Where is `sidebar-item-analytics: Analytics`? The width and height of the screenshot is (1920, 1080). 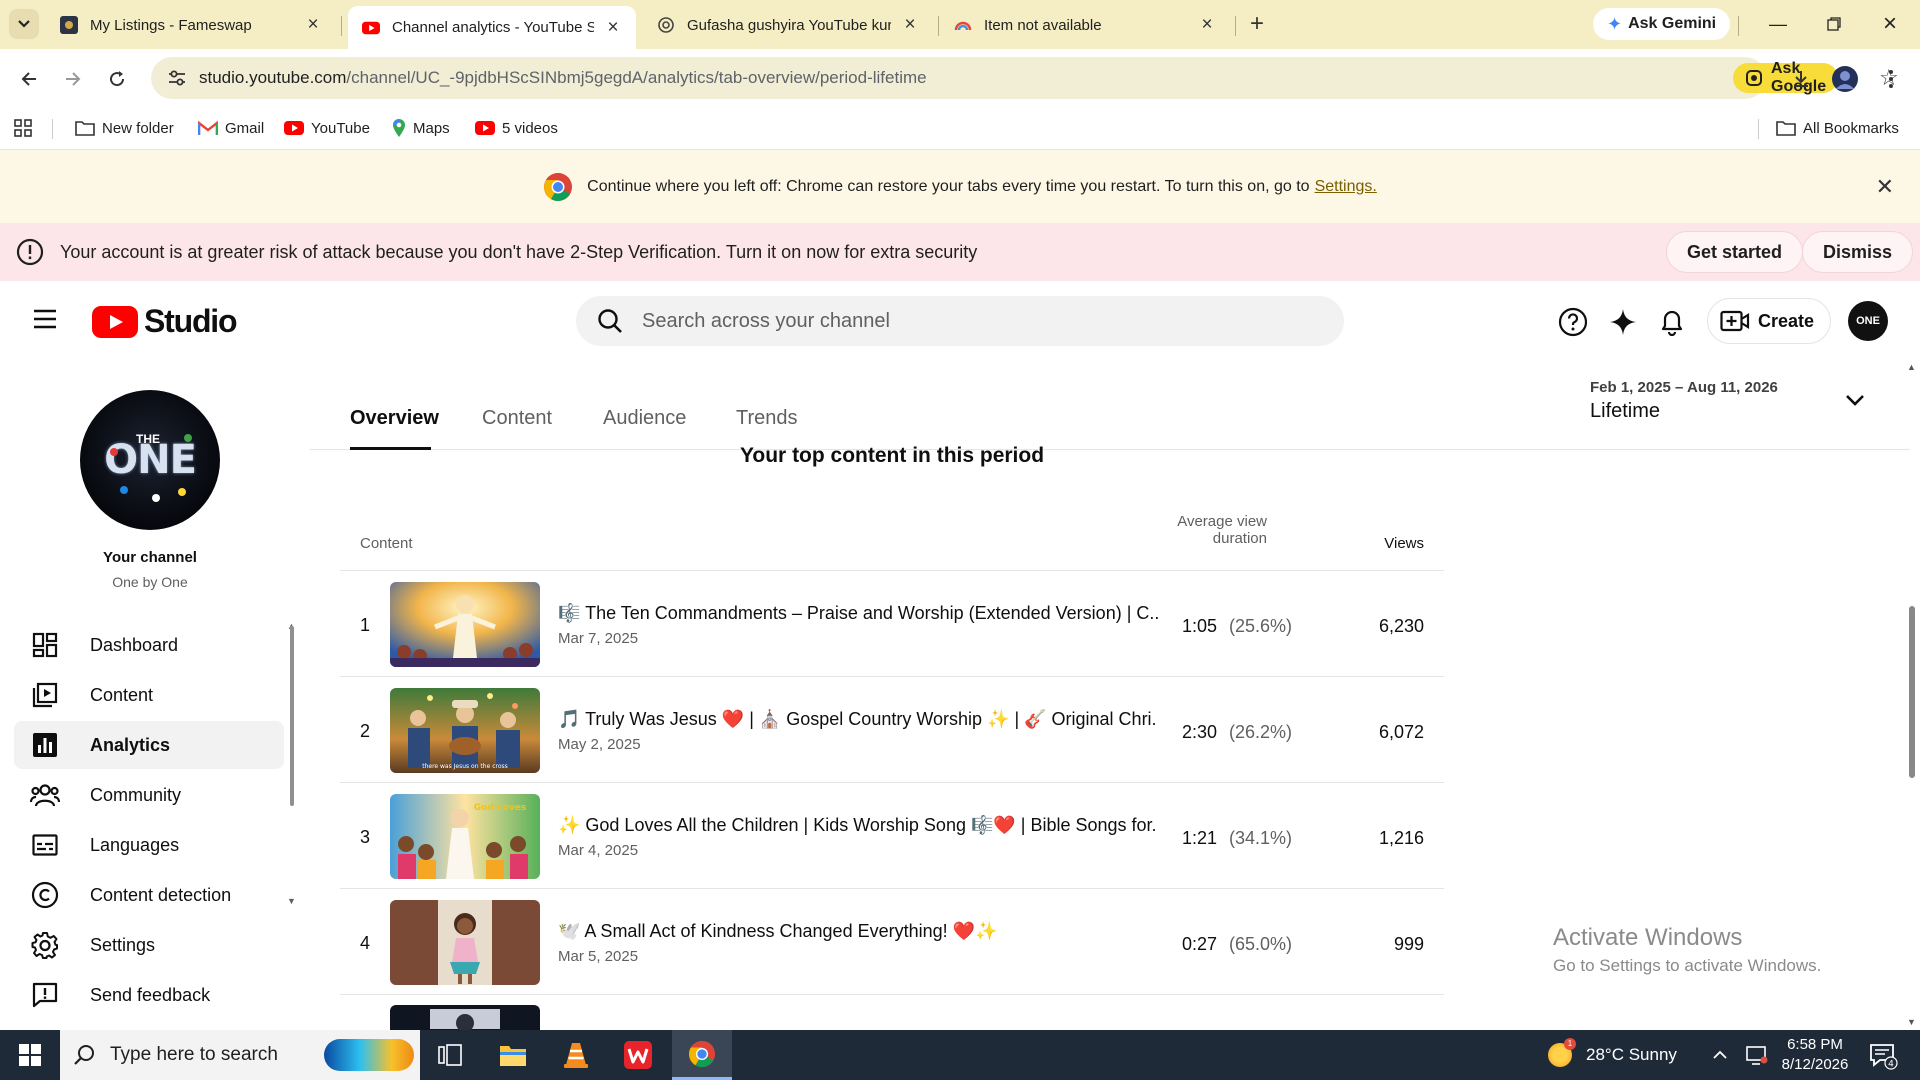
sidebar-item-analytics: Analytics is located at coordinates (149, 745).